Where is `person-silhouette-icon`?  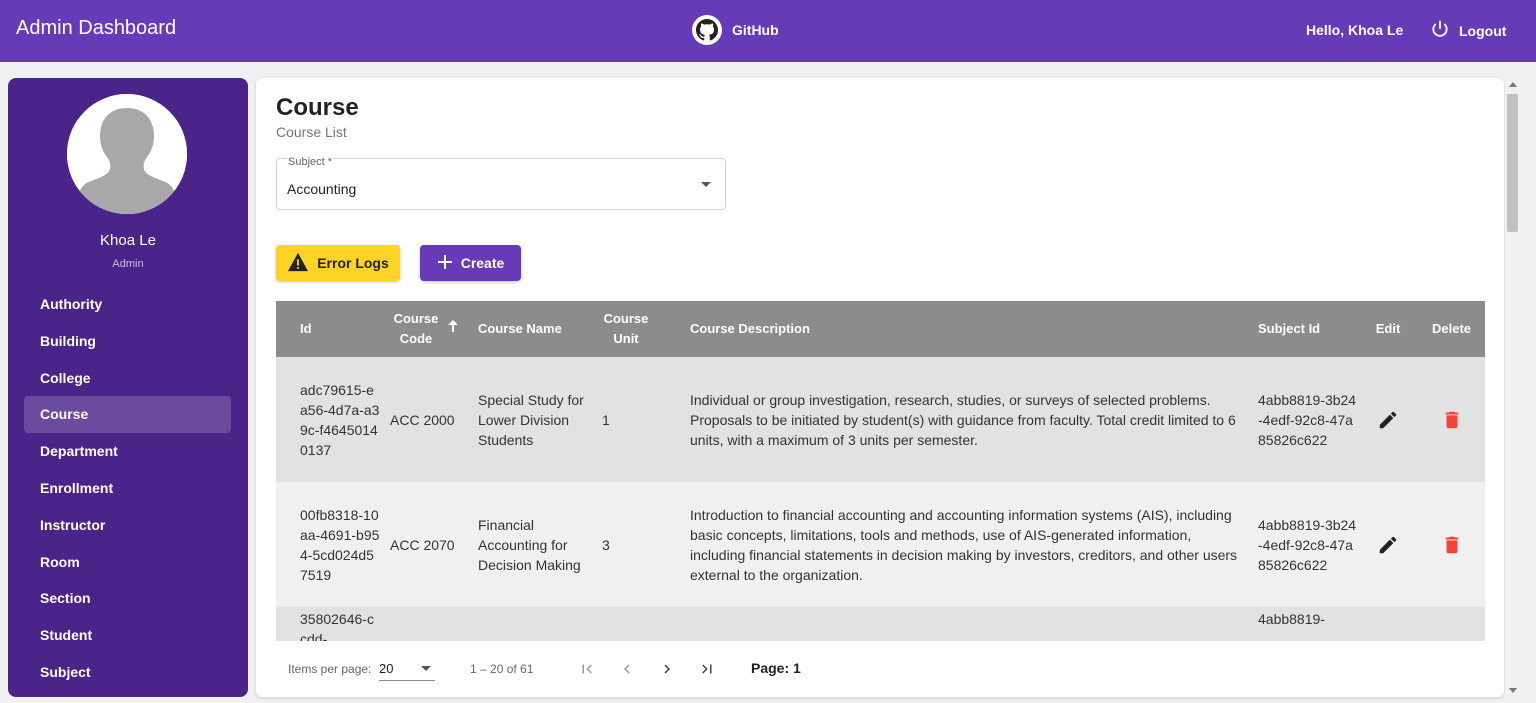 person-silhouette-icon is located at coordinates (127, 154).